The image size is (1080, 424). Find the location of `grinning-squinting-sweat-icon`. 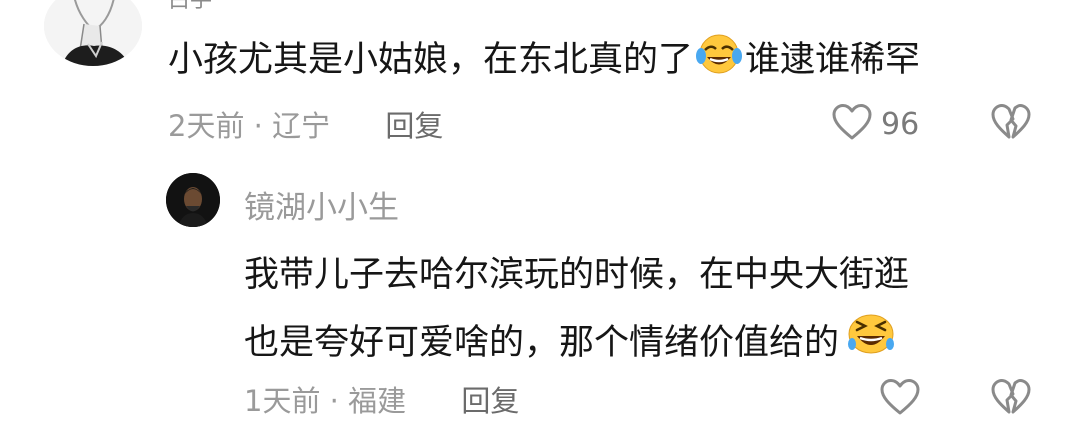

grinning-squinting-sweat-icon is located at coordinates (868, 344).